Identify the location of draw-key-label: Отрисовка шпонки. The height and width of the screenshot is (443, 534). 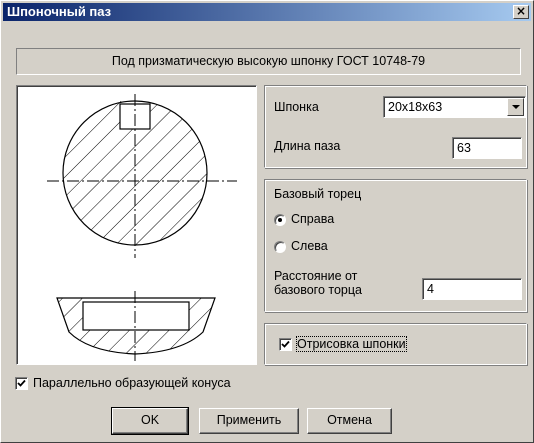
(351, 344).